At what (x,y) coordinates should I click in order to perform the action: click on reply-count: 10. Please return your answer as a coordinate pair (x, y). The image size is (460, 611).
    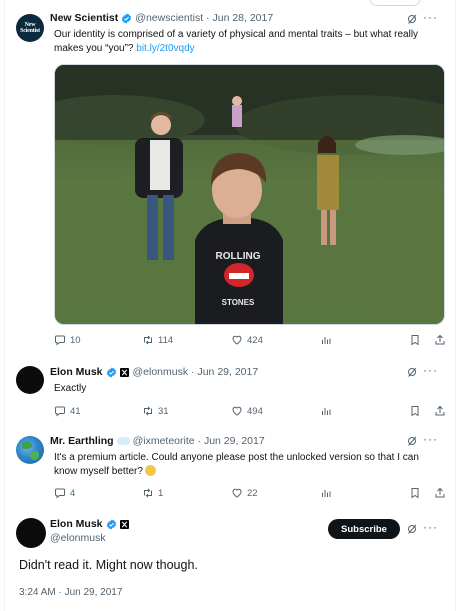
    Looking at the image, I should click on (75, 340).